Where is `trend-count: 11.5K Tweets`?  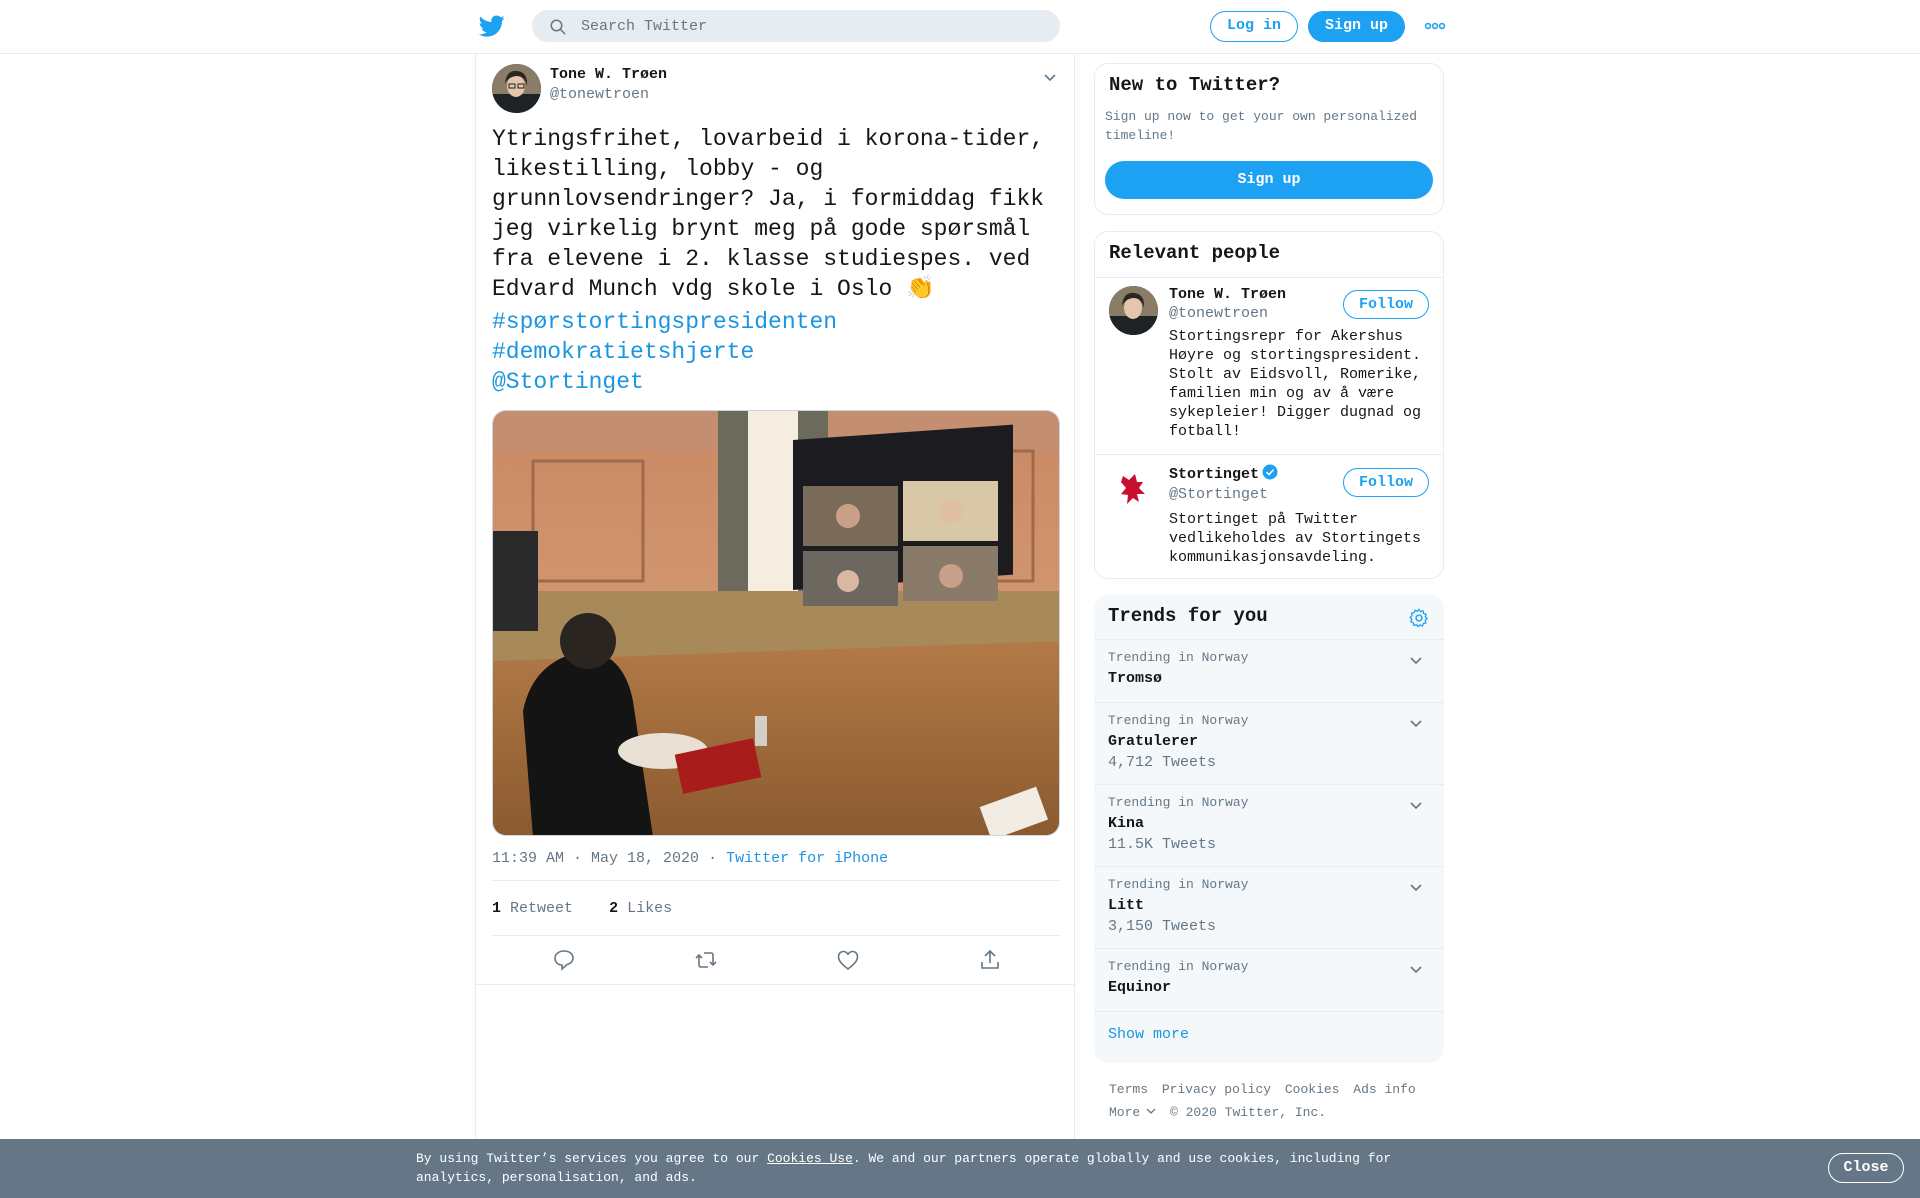
trend-count: 11.5K Tweets is located at coordinates (1162, 844).